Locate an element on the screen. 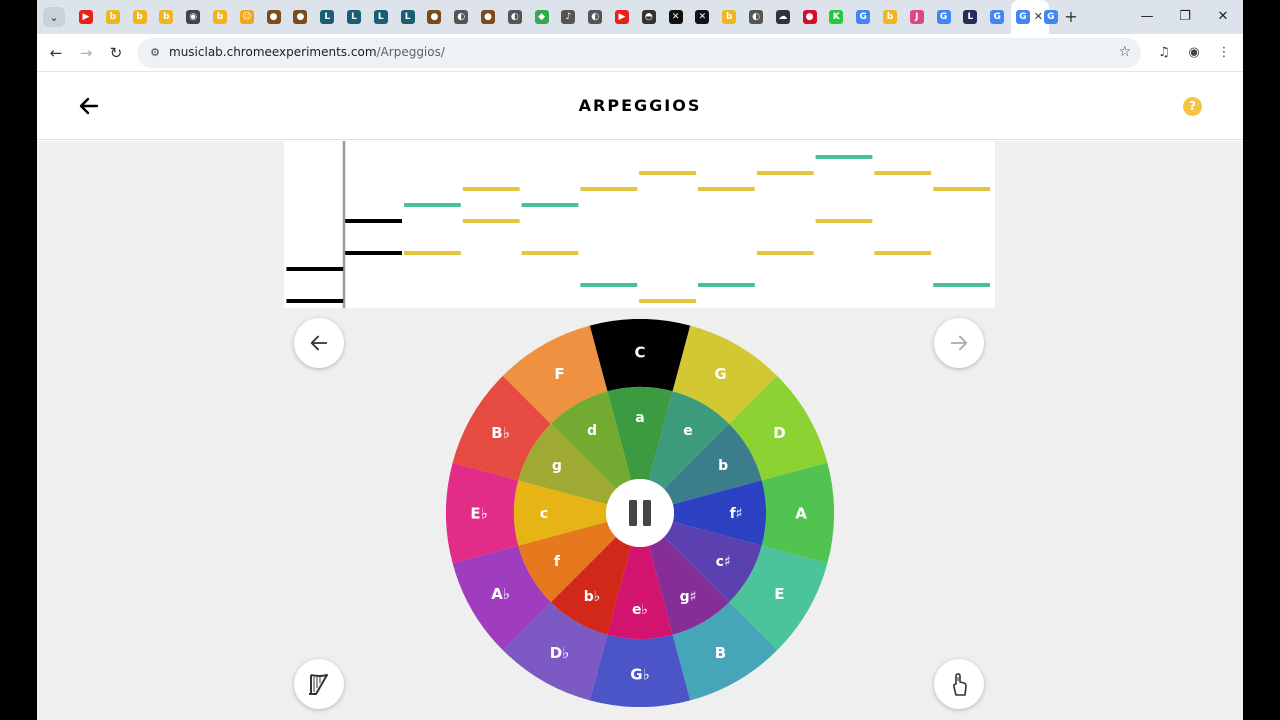  minor-chord-label: e♭ is located at coordinates (640, 610).